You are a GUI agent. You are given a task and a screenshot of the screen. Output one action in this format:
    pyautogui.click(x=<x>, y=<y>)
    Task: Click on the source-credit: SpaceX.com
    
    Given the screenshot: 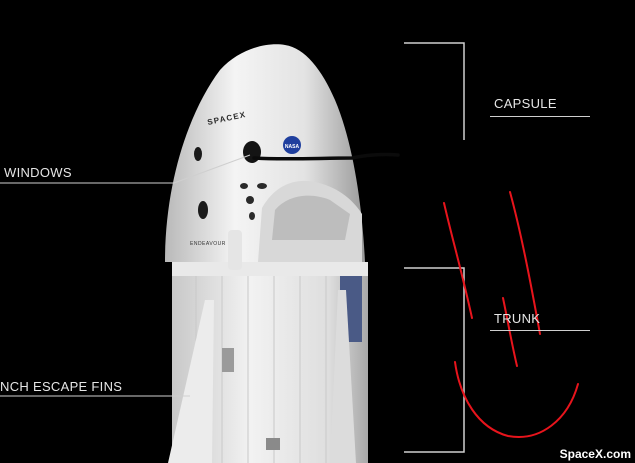 What is the action you would take?
    pyautogui.click(x=595, y=454)
    